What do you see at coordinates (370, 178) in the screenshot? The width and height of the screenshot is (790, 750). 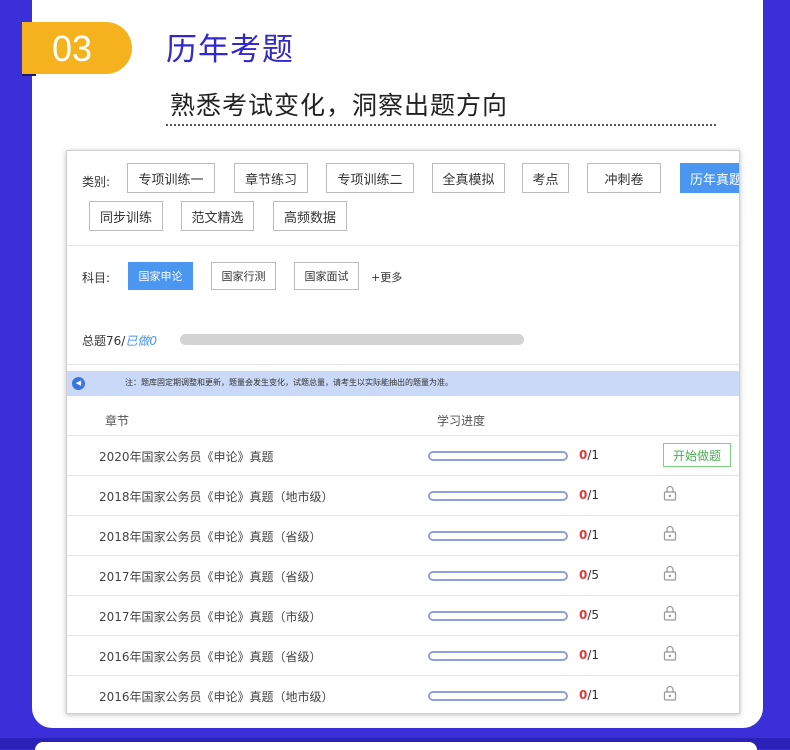 I see `category-button-zhuanxiang2: 专项训练二` at bounding box center [370, 178].